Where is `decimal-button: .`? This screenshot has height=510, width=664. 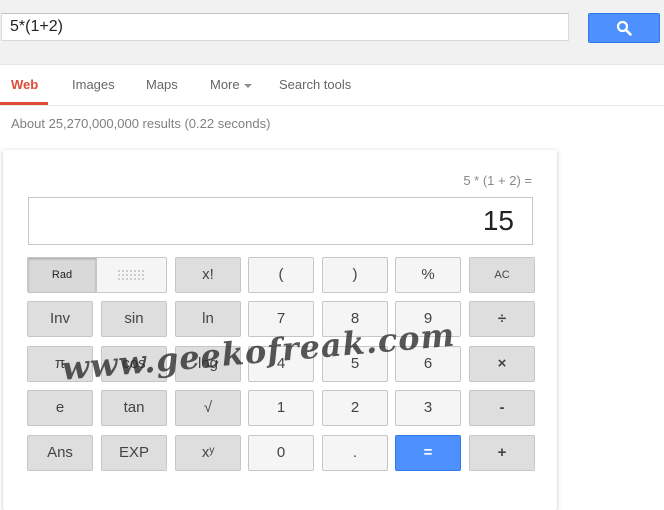 decimal-button: . is located at coordinates (355, 453).